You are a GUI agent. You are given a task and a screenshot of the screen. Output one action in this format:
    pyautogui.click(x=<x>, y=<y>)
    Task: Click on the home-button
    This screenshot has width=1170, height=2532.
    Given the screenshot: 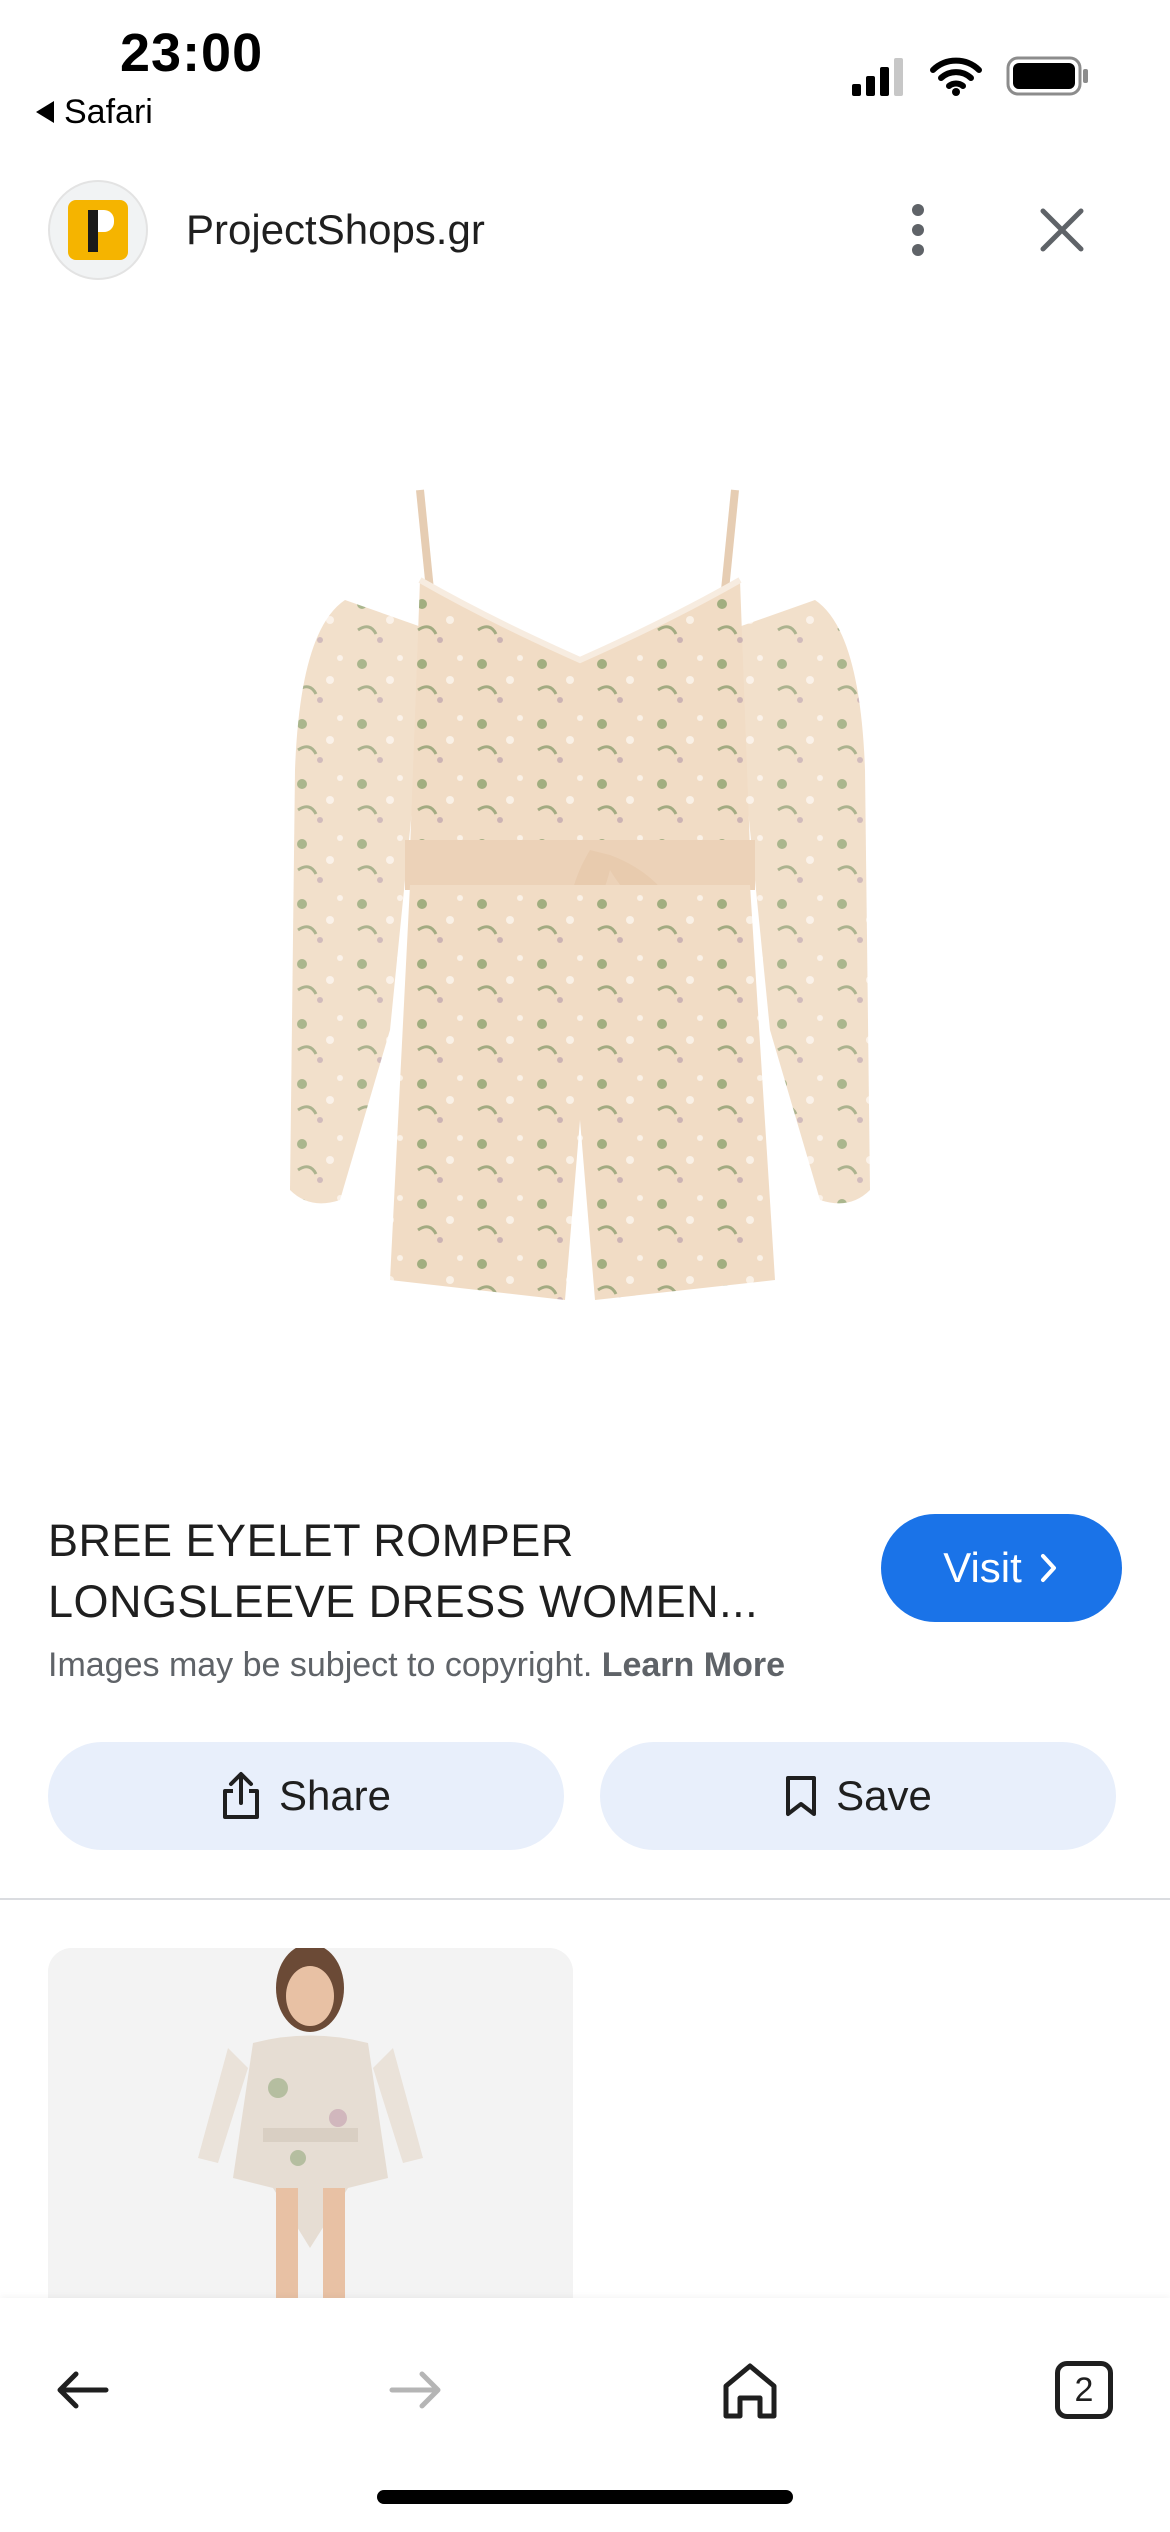 What is the action you would take?
    pyautogui.click(x=750, y=2390)
    